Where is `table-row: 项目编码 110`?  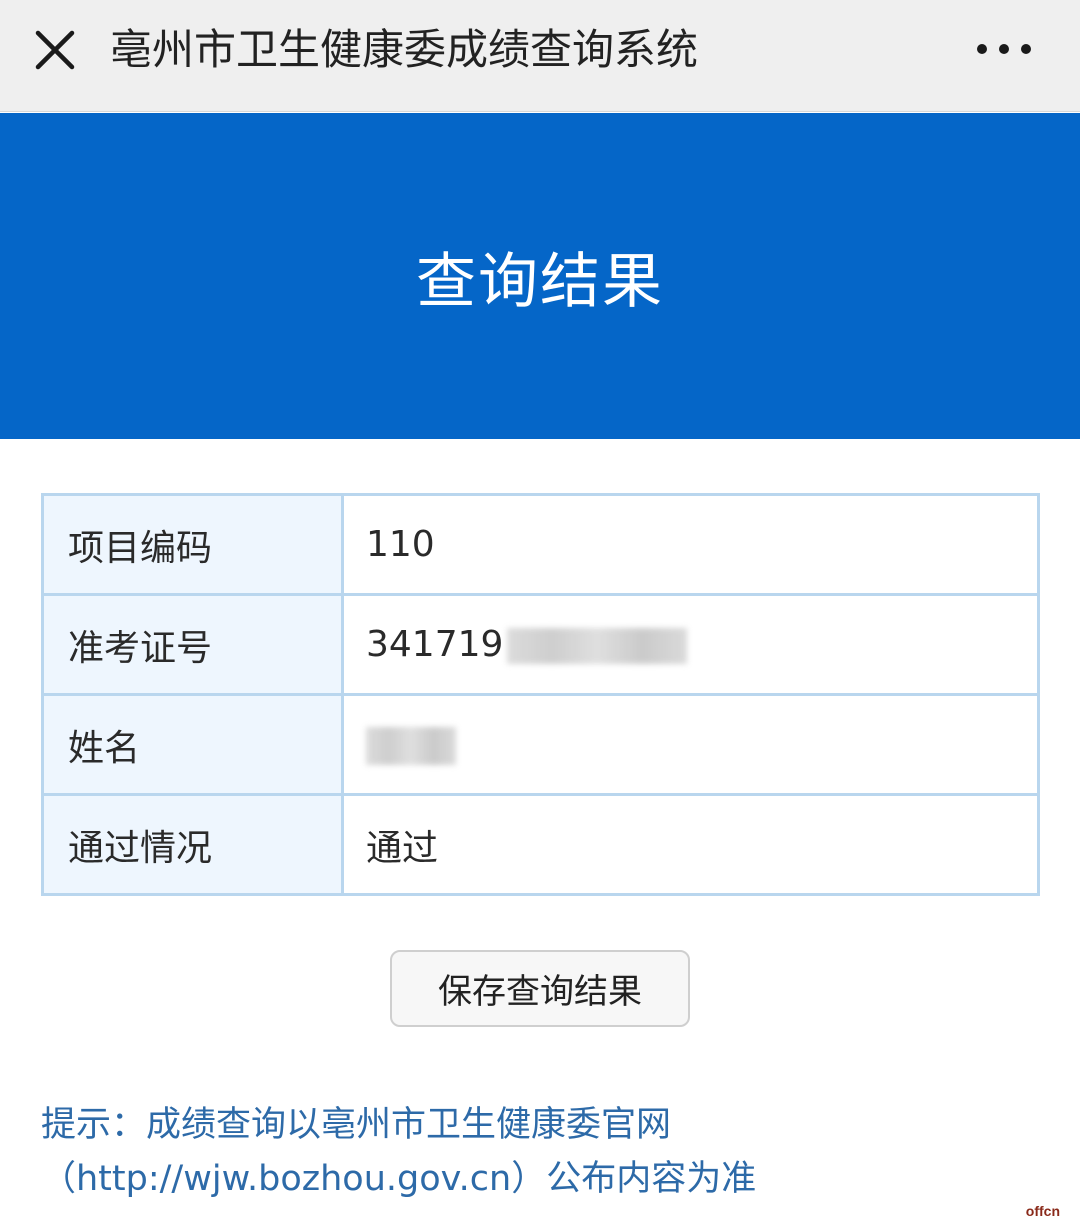 table-row: 项目编码 110 is located at coordinates (540, 544).